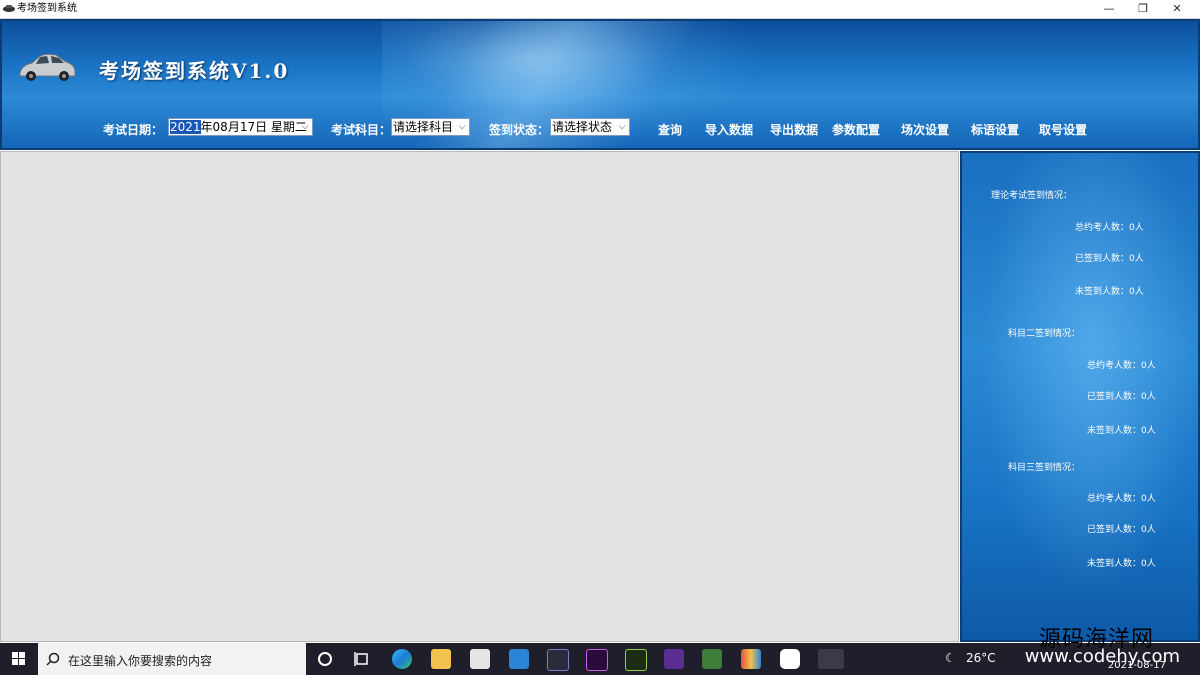 This screenshot has height=675, width=1200. Describe the element at coordinates (950, 658) in the screenshot. I see `weather-moon-icon: ☾` at that location.